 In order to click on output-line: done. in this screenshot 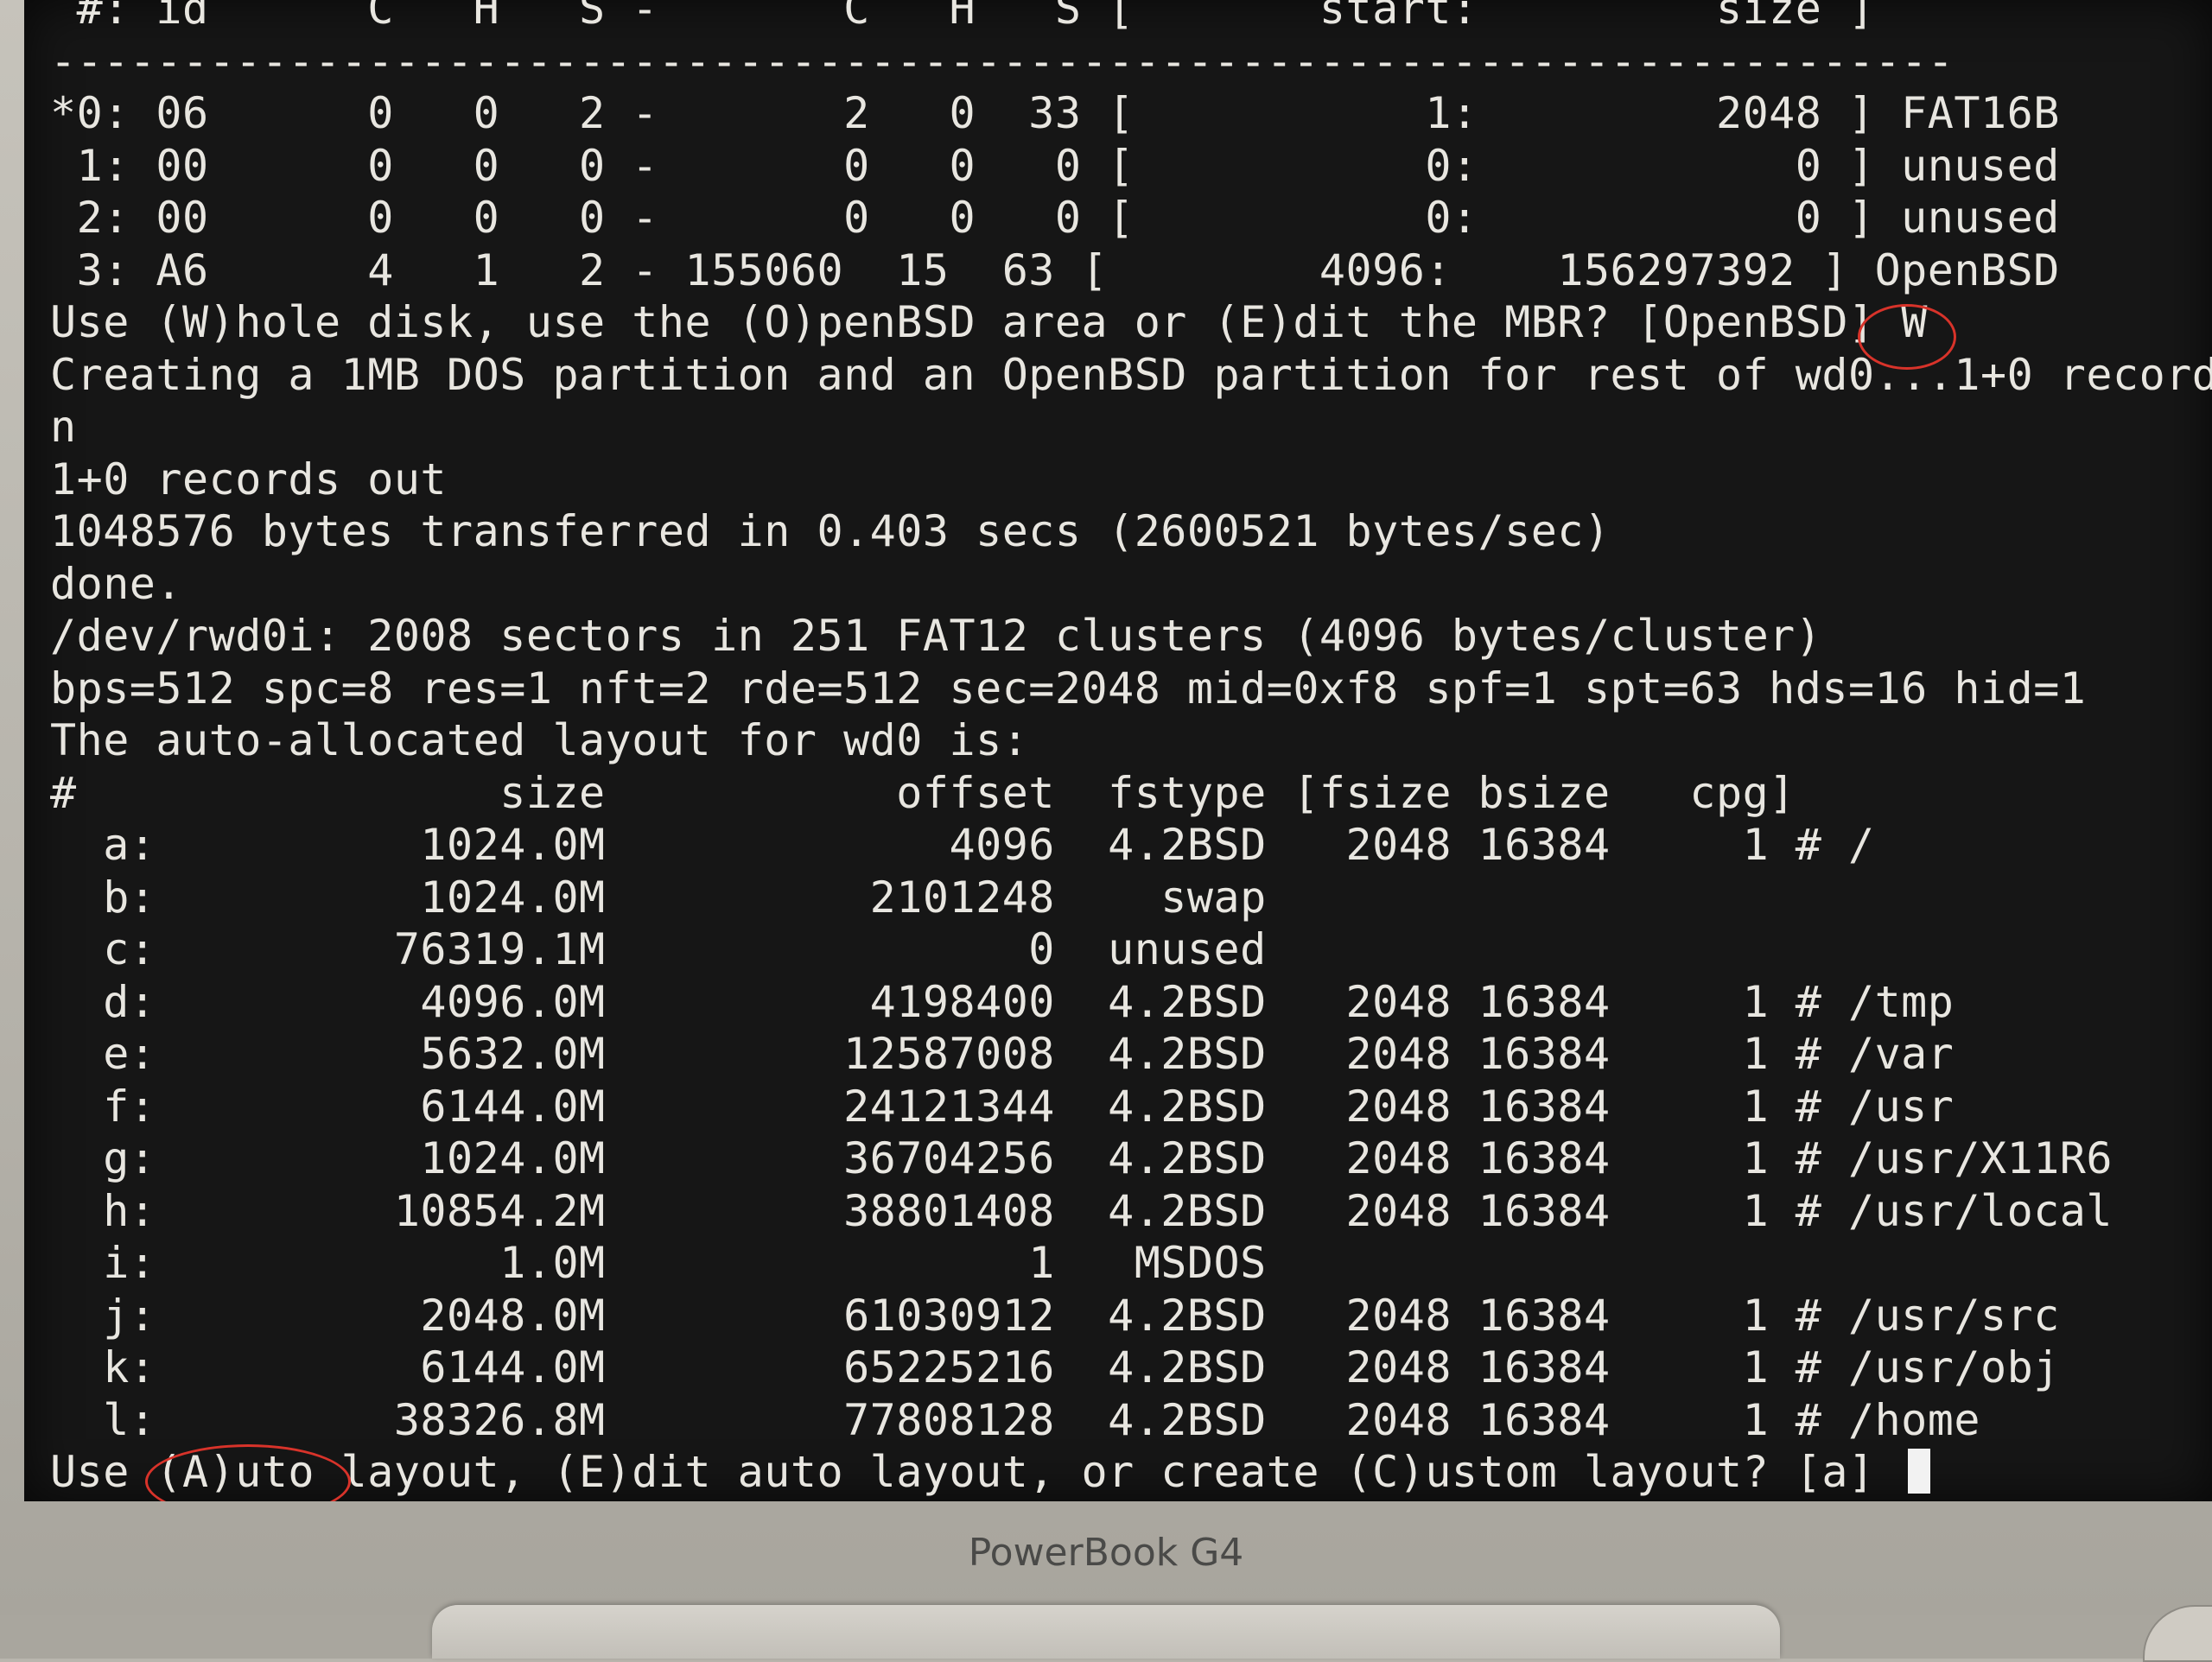, I will do `click(116, 583)`.